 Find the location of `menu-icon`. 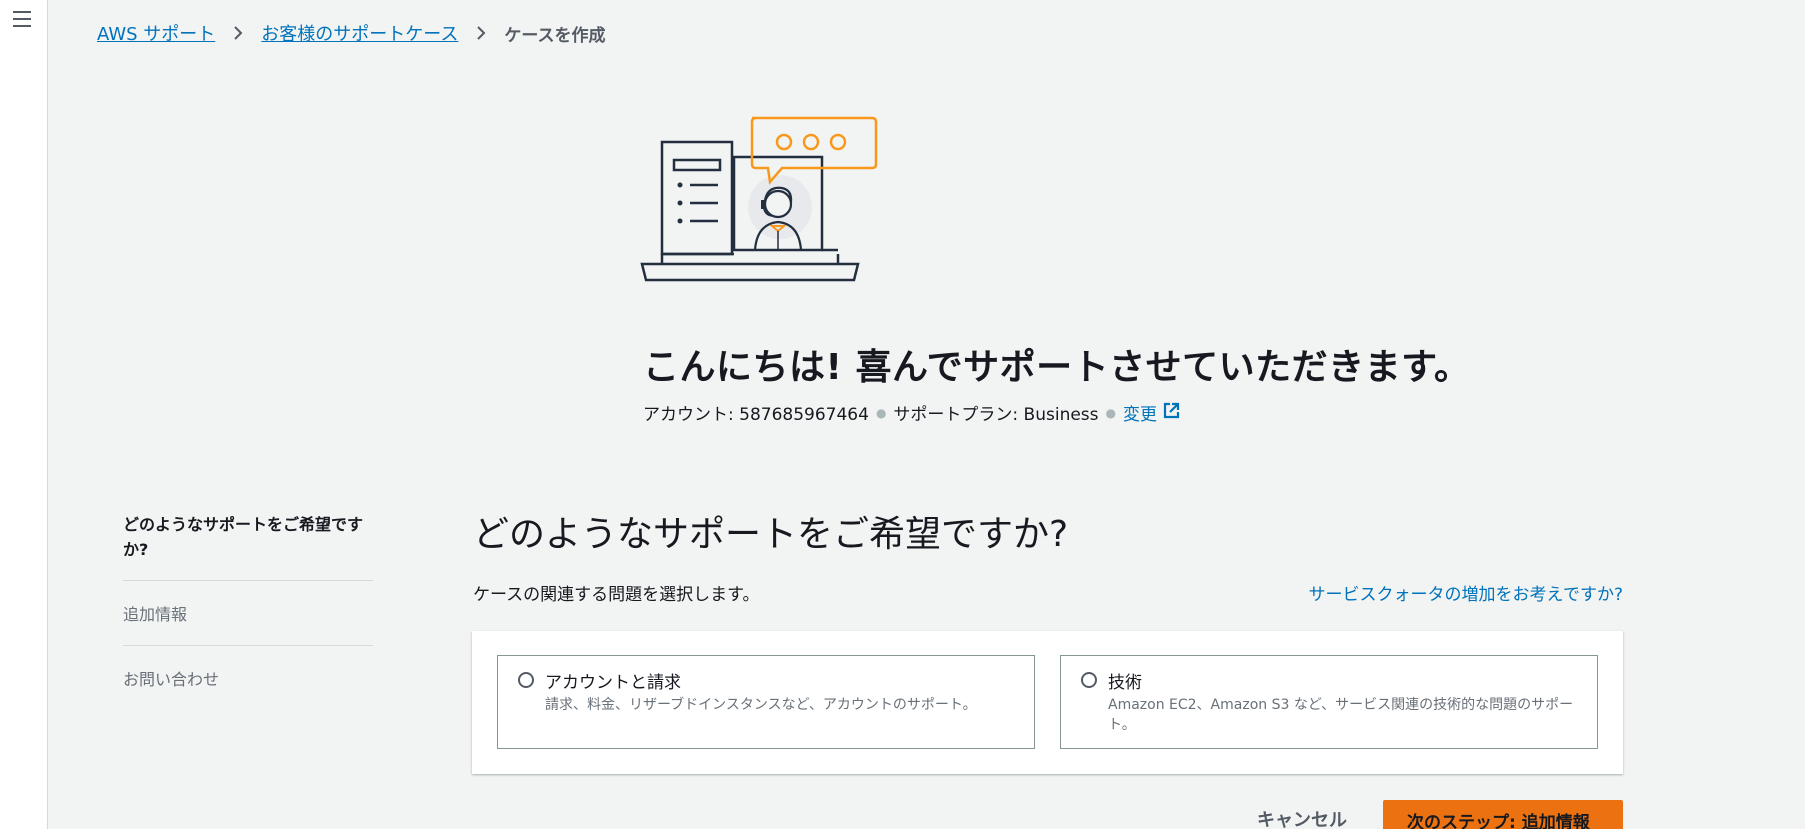

menu-icon is located at coordinates (22, 19).